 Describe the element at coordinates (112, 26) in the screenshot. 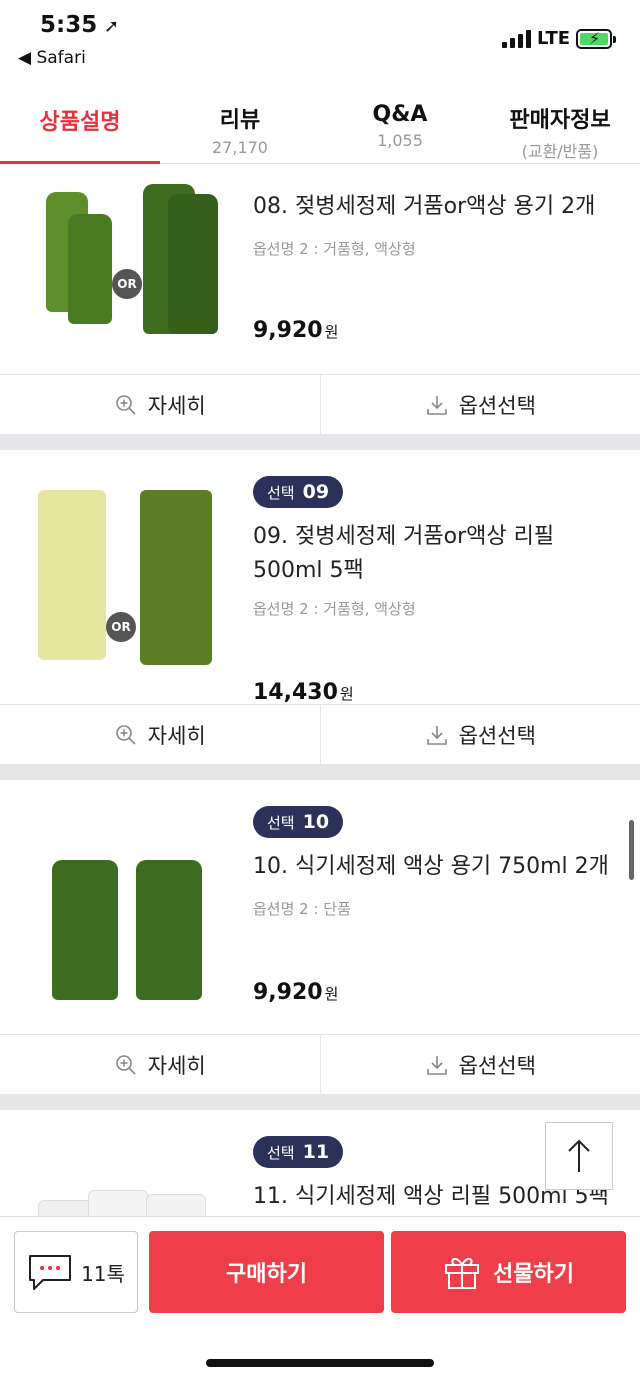

I see `location-arrow-icon: ➚` at that location.